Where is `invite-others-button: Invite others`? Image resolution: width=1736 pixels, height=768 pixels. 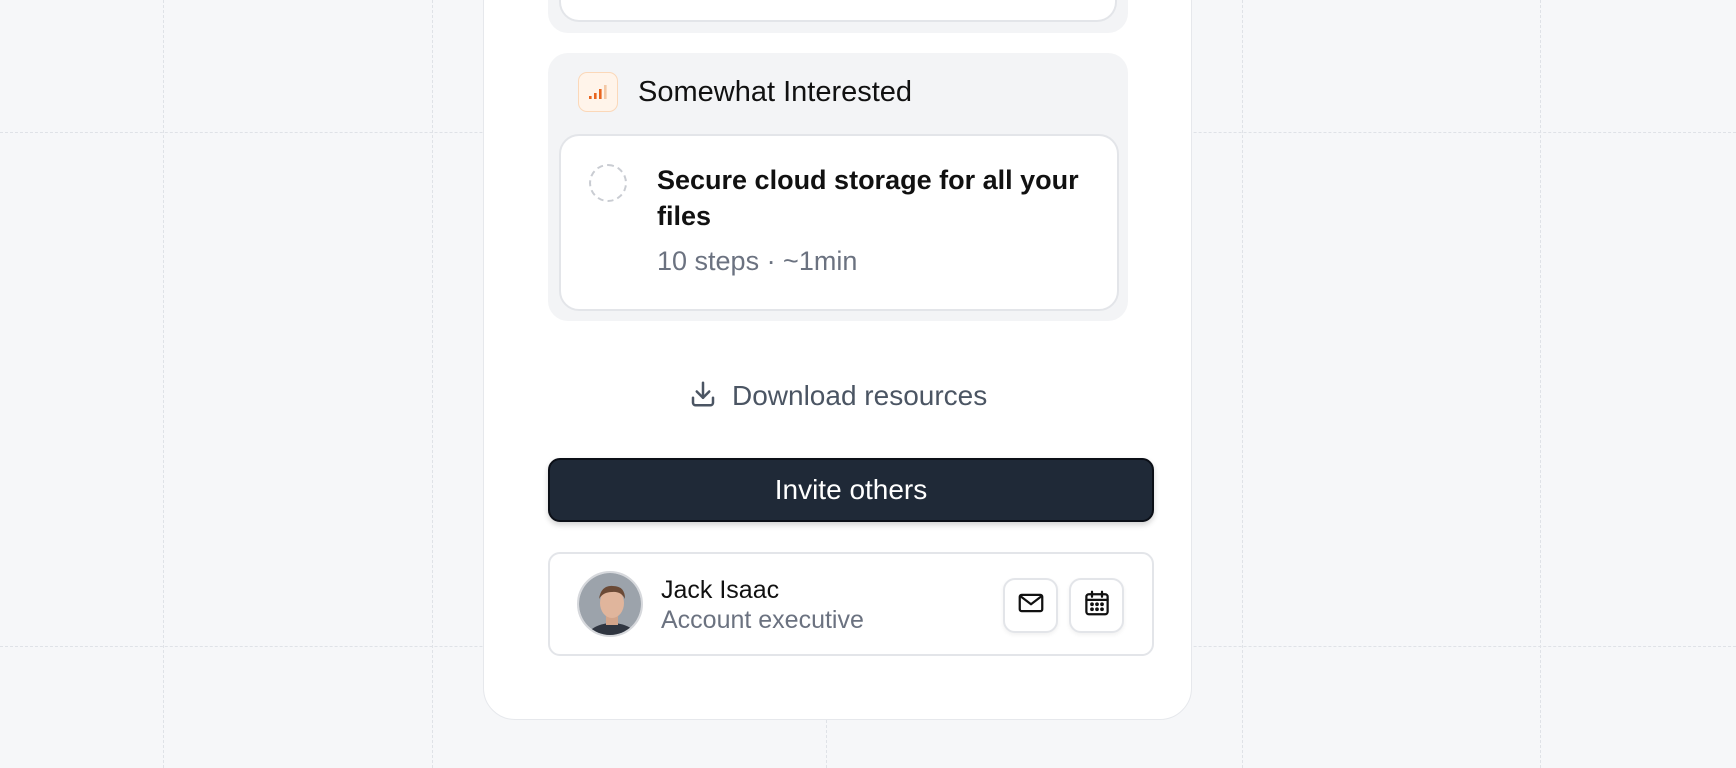
invite-others-button: Invite others is located at coordinates (851, 490).